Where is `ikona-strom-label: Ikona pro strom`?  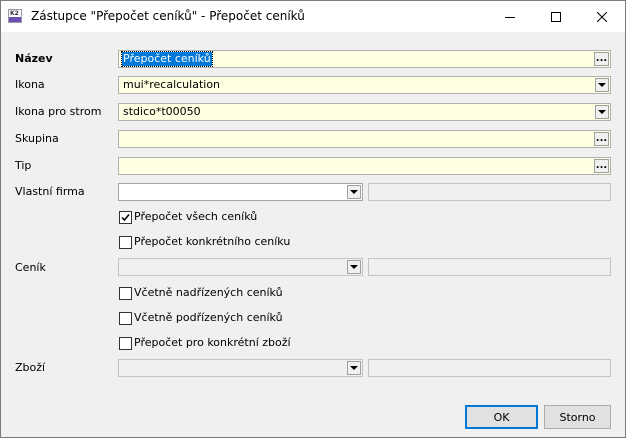 ikona-strom-label: Ikona pro strom is located at coordinates (58, 111).